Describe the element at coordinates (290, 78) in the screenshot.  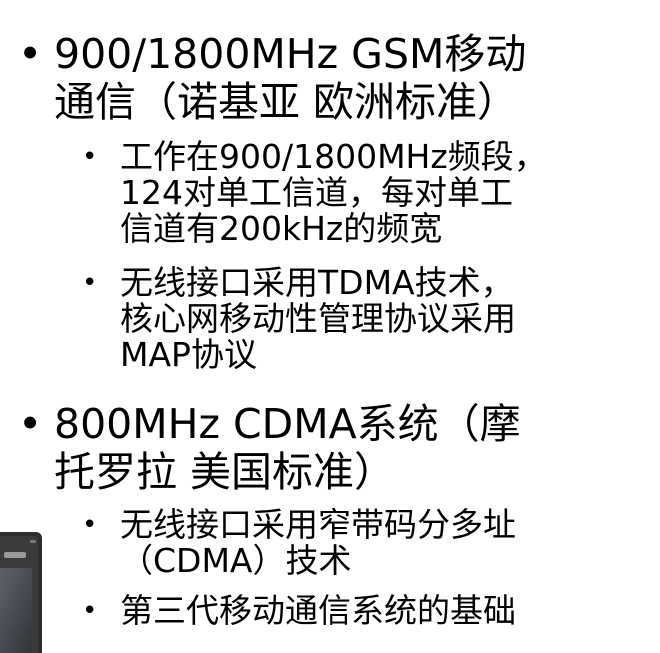
I see `main-point-gsm: 900/1800MHz GSM移动 通信（诺基亚 欧洲标准）` at that location.